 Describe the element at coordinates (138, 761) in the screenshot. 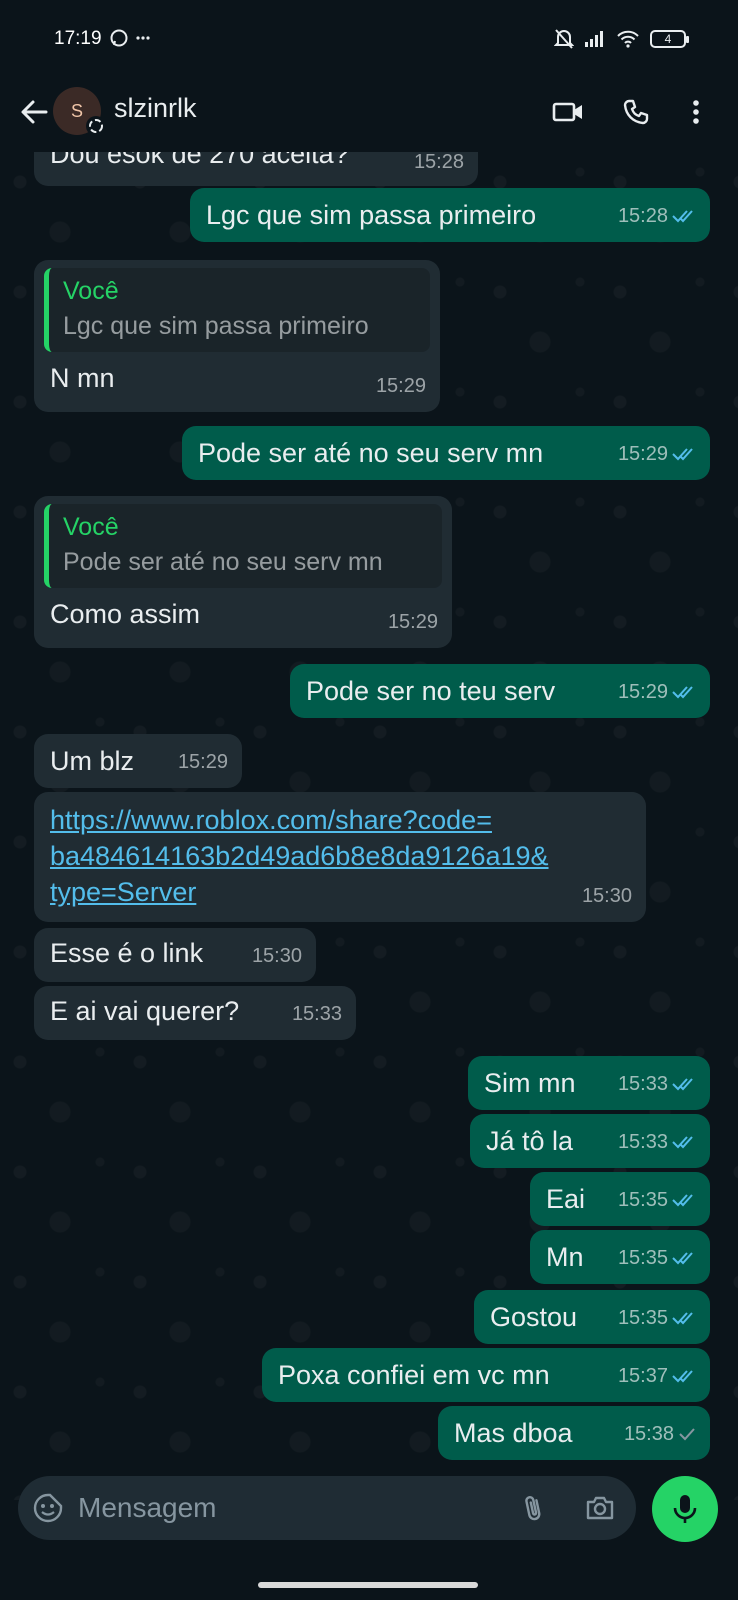

I see `message-incoming: Um blz 15:29` at that location.